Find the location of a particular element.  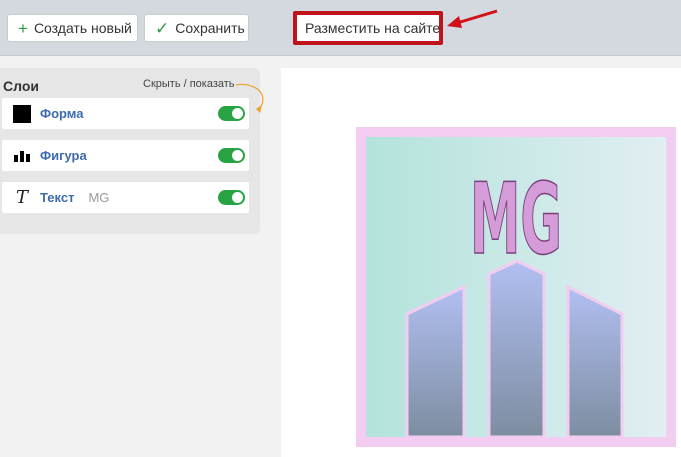

save-button: ✓ Сохранить is located at coordinates (196, 28).